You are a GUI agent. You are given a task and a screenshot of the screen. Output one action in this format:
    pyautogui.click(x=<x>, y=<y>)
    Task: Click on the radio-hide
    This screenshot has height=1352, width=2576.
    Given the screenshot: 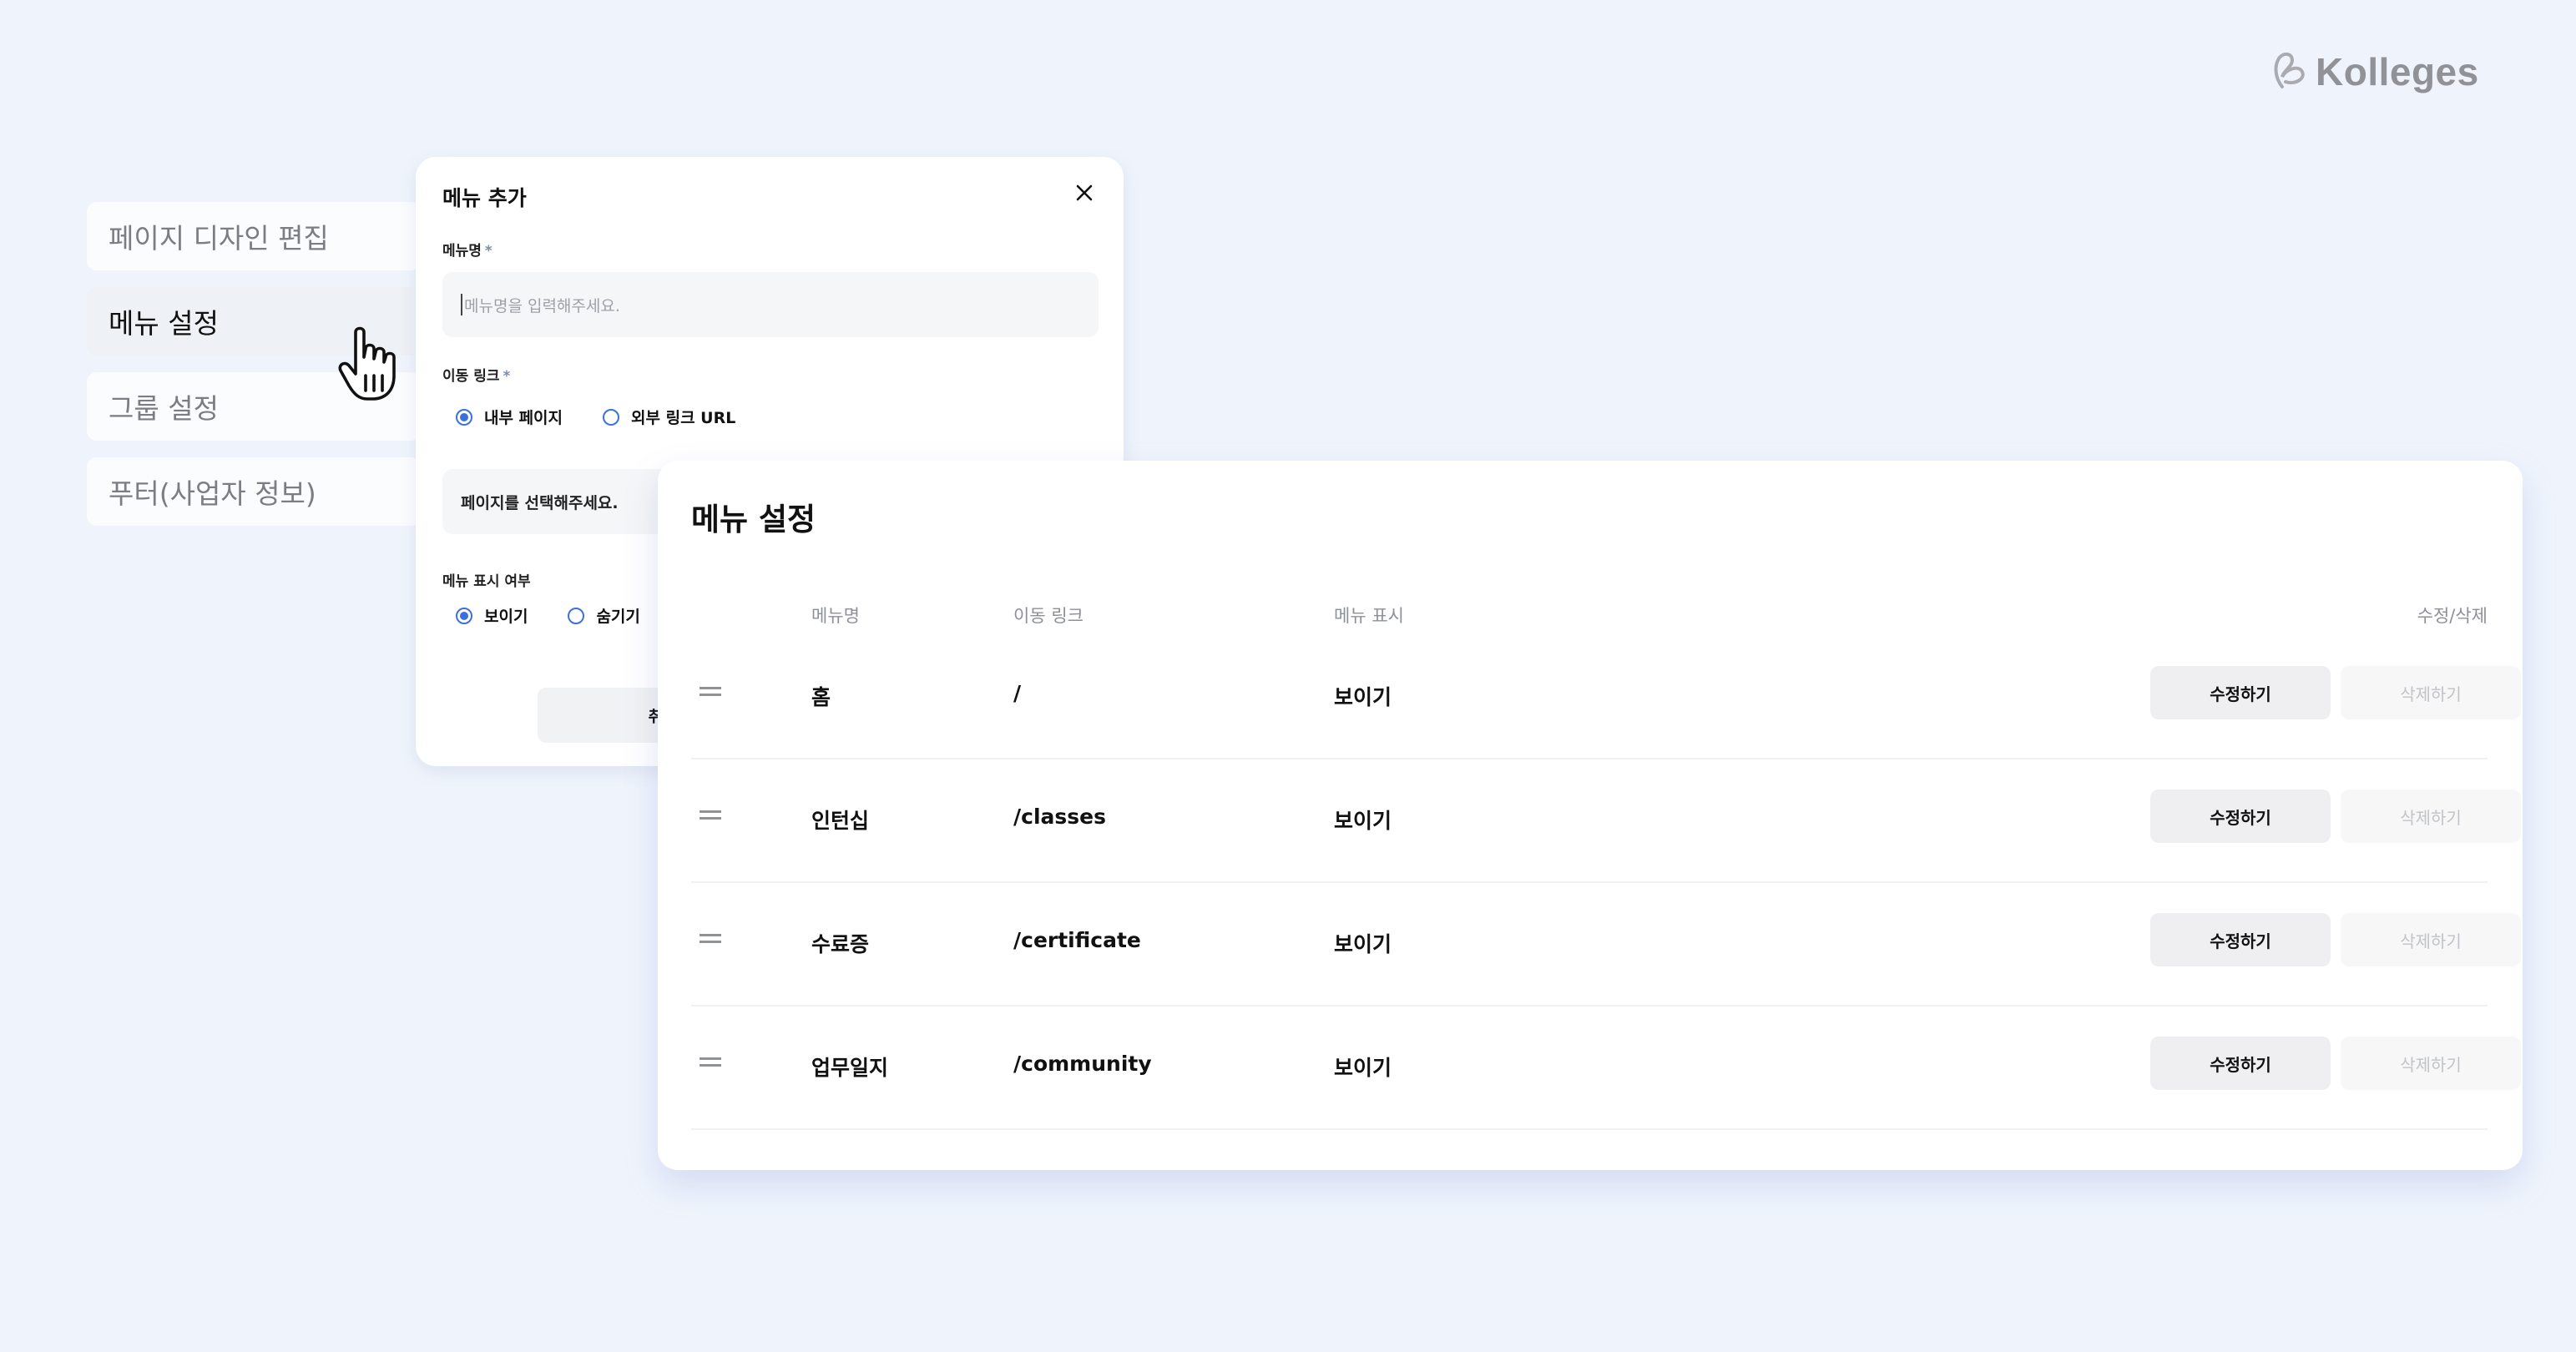 What is the action you would take?
    pyautogui.click(x=576, y=615)
    